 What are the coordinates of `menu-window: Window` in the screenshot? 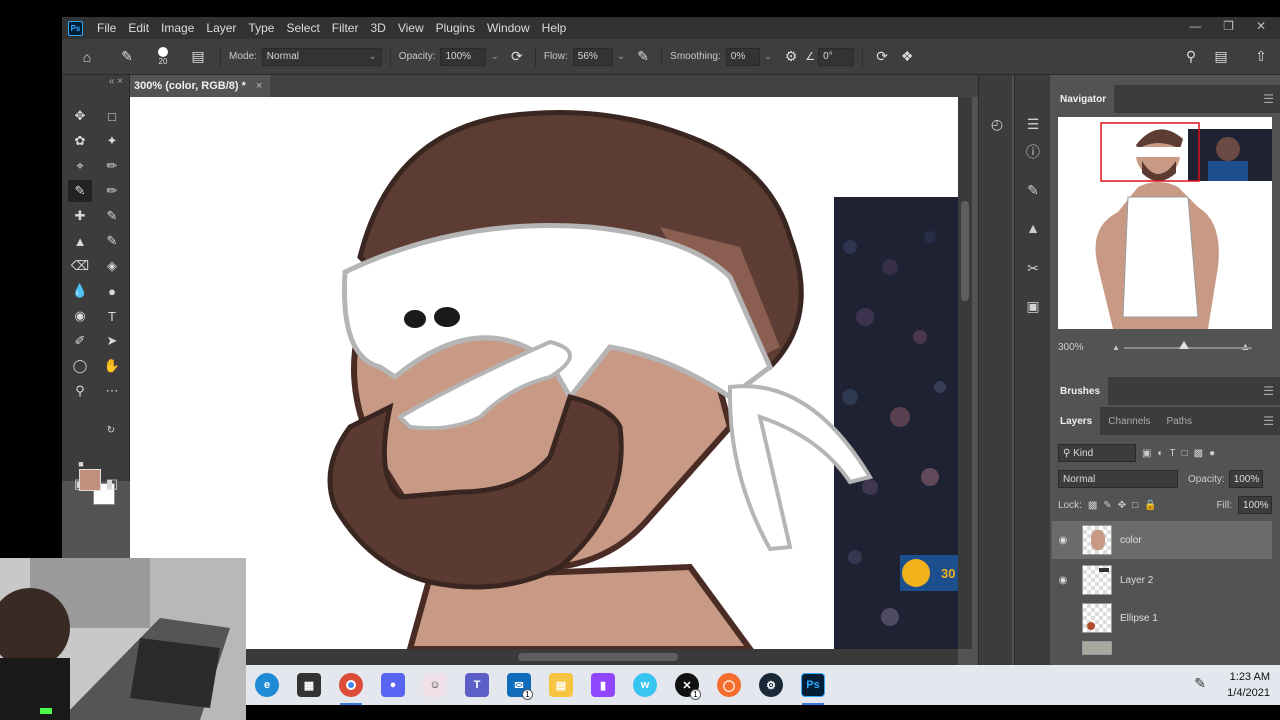 It's located at (508, 28).